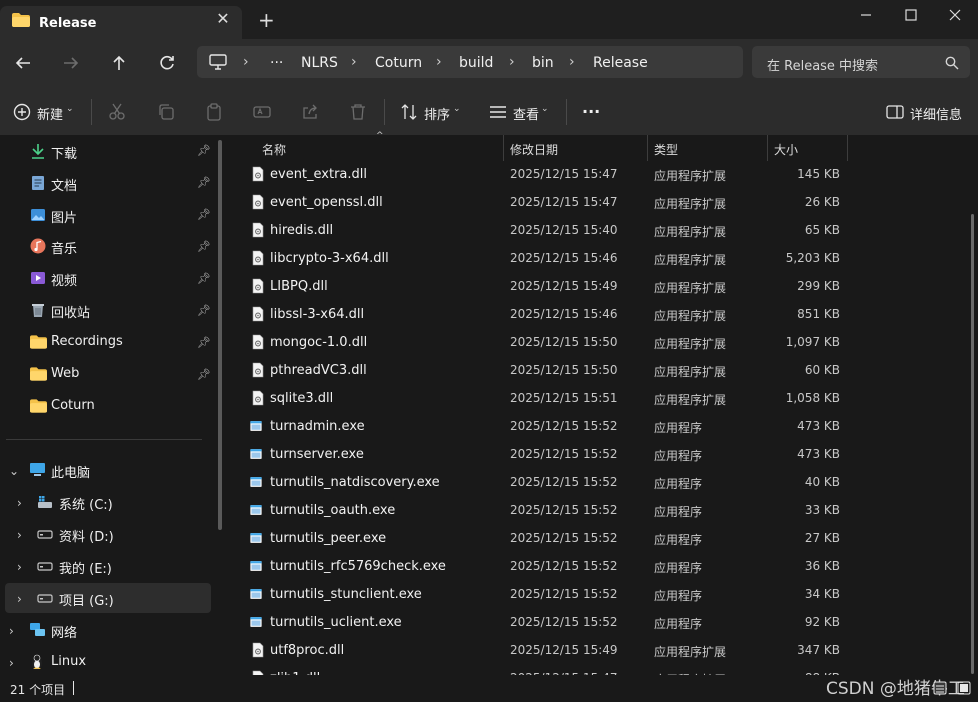 The height and width of the screenshot is (702, 978). Describe the element at coordinates (266, 20) in the screenshot. I see `plus-icon: +` at that location.